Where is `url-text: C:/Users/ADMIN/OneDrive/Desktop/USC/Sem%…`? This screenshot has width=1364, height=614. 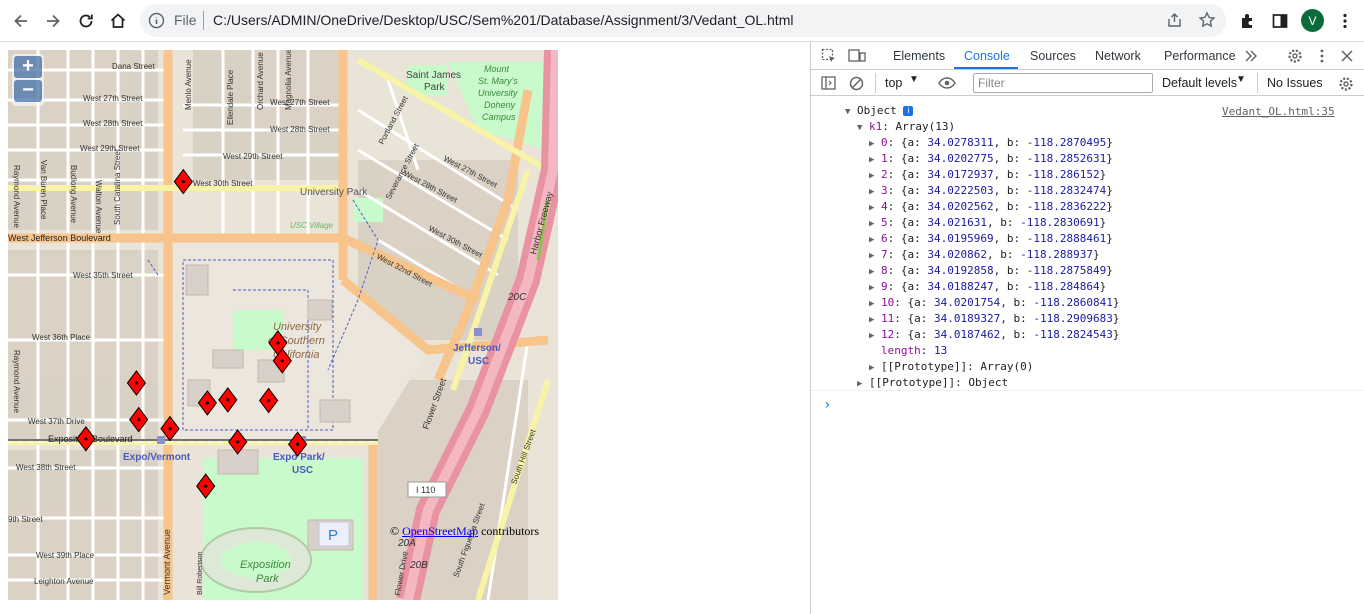 url-text: C:/Users/ADMIN/OneDrive/Desktop/USC/Sem%… is located at coordinates (503, 20).